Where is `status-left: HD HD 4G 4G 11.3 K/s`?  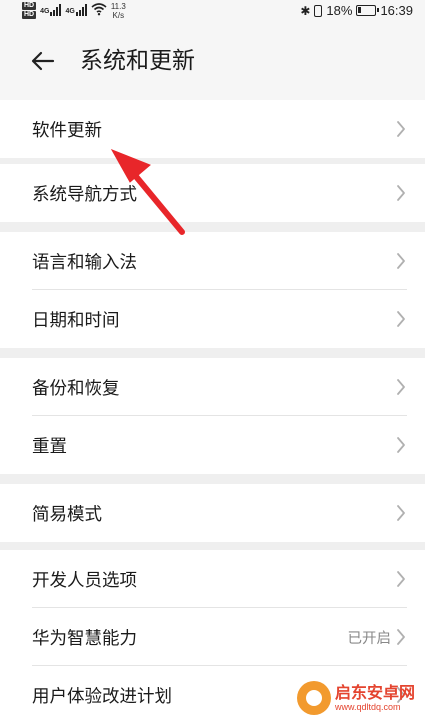 status-left: HD HD 4G 4G 11.3 K/s is located at coordinates (74, 11).